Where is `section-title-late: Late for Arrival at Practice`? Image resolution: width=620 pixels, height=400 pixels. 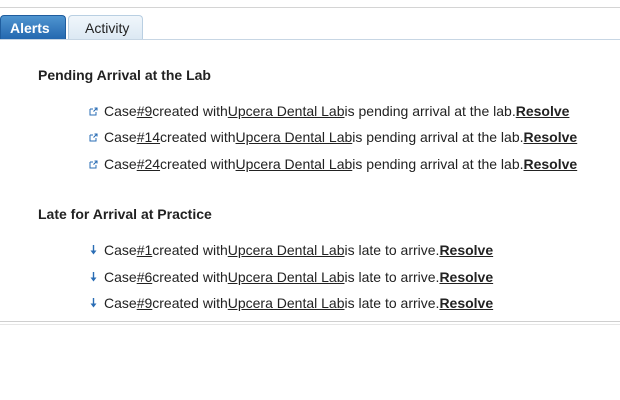 section-title-late: Late for Arrival at Practice is located at coordinates (125, 214).